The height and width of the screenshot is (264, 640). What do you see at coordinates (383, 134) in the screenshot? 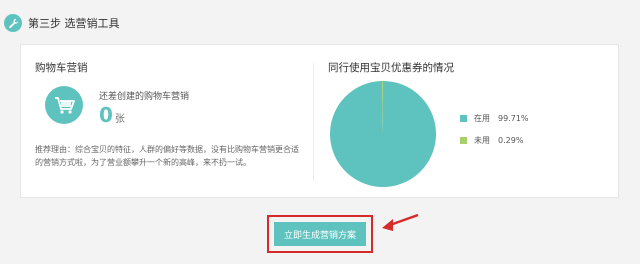
I see `coupon-usage-pie` at bounding box center [383, 134].